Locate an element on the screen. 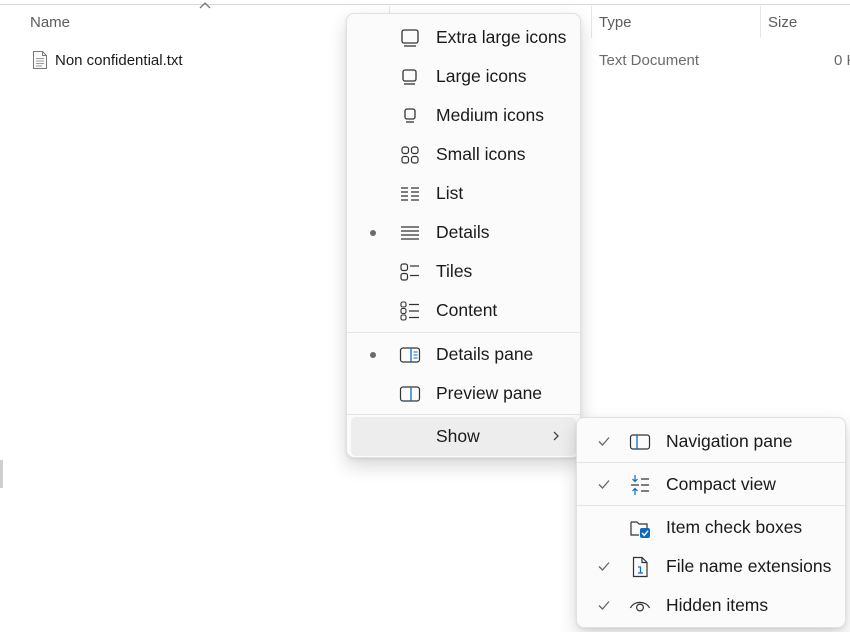  menu-item-label: Details is located at coordinates (463, 232).